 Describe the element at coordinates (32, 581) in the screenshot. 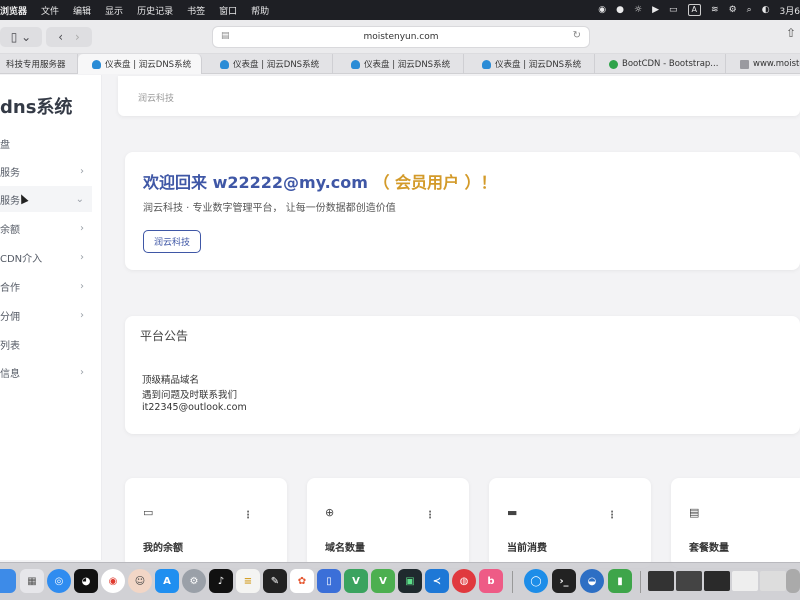

I see `launchpad-icon: ▦` at that location.